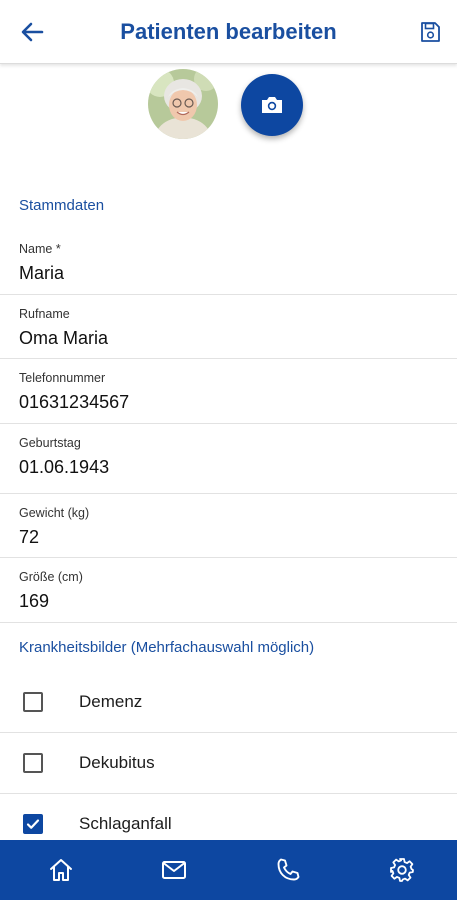 The height and width of the screenshot is (900, 457). Describe the element at coordinates (50, 443) in the screenshot. I see `field-label: Geburtstag` at that location.